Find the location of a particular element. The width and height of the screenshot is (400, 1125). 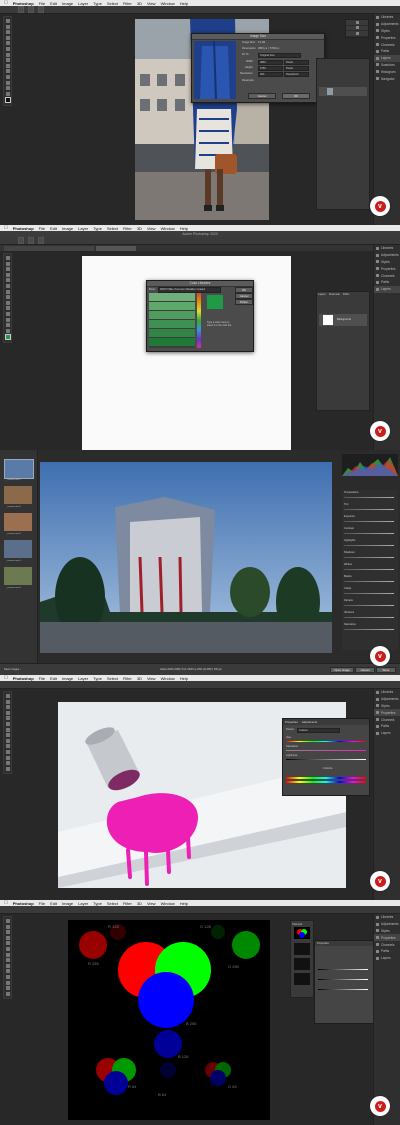

width-unit-select: Pixels is located at coordinates (296, 62).